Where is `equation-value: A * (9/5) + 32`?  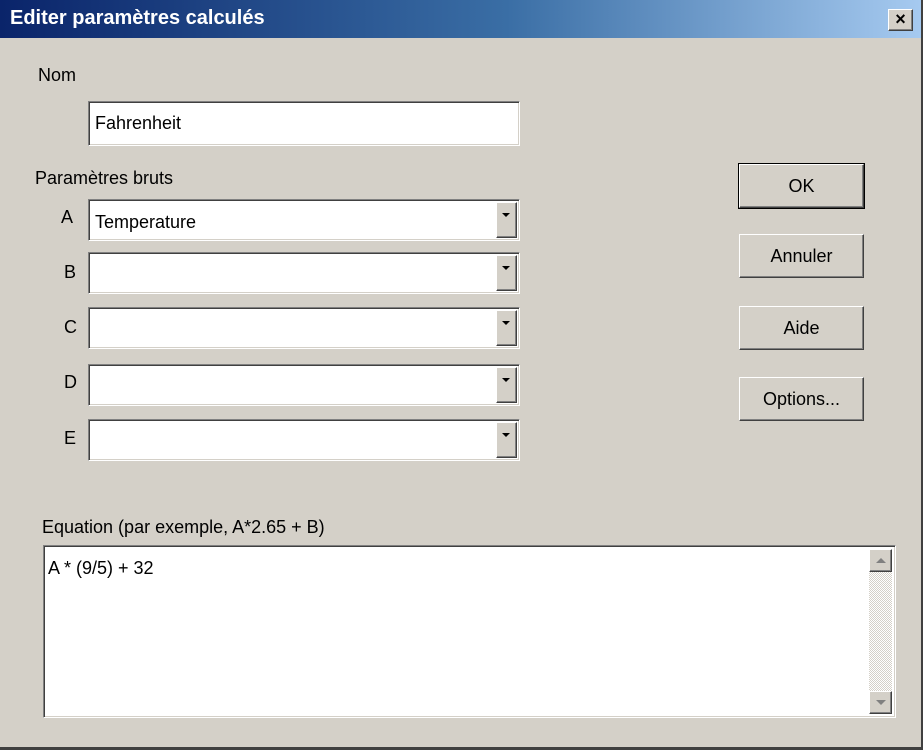
equation-value: A * (9/5) + 32 is located at coordinates (101, 568).